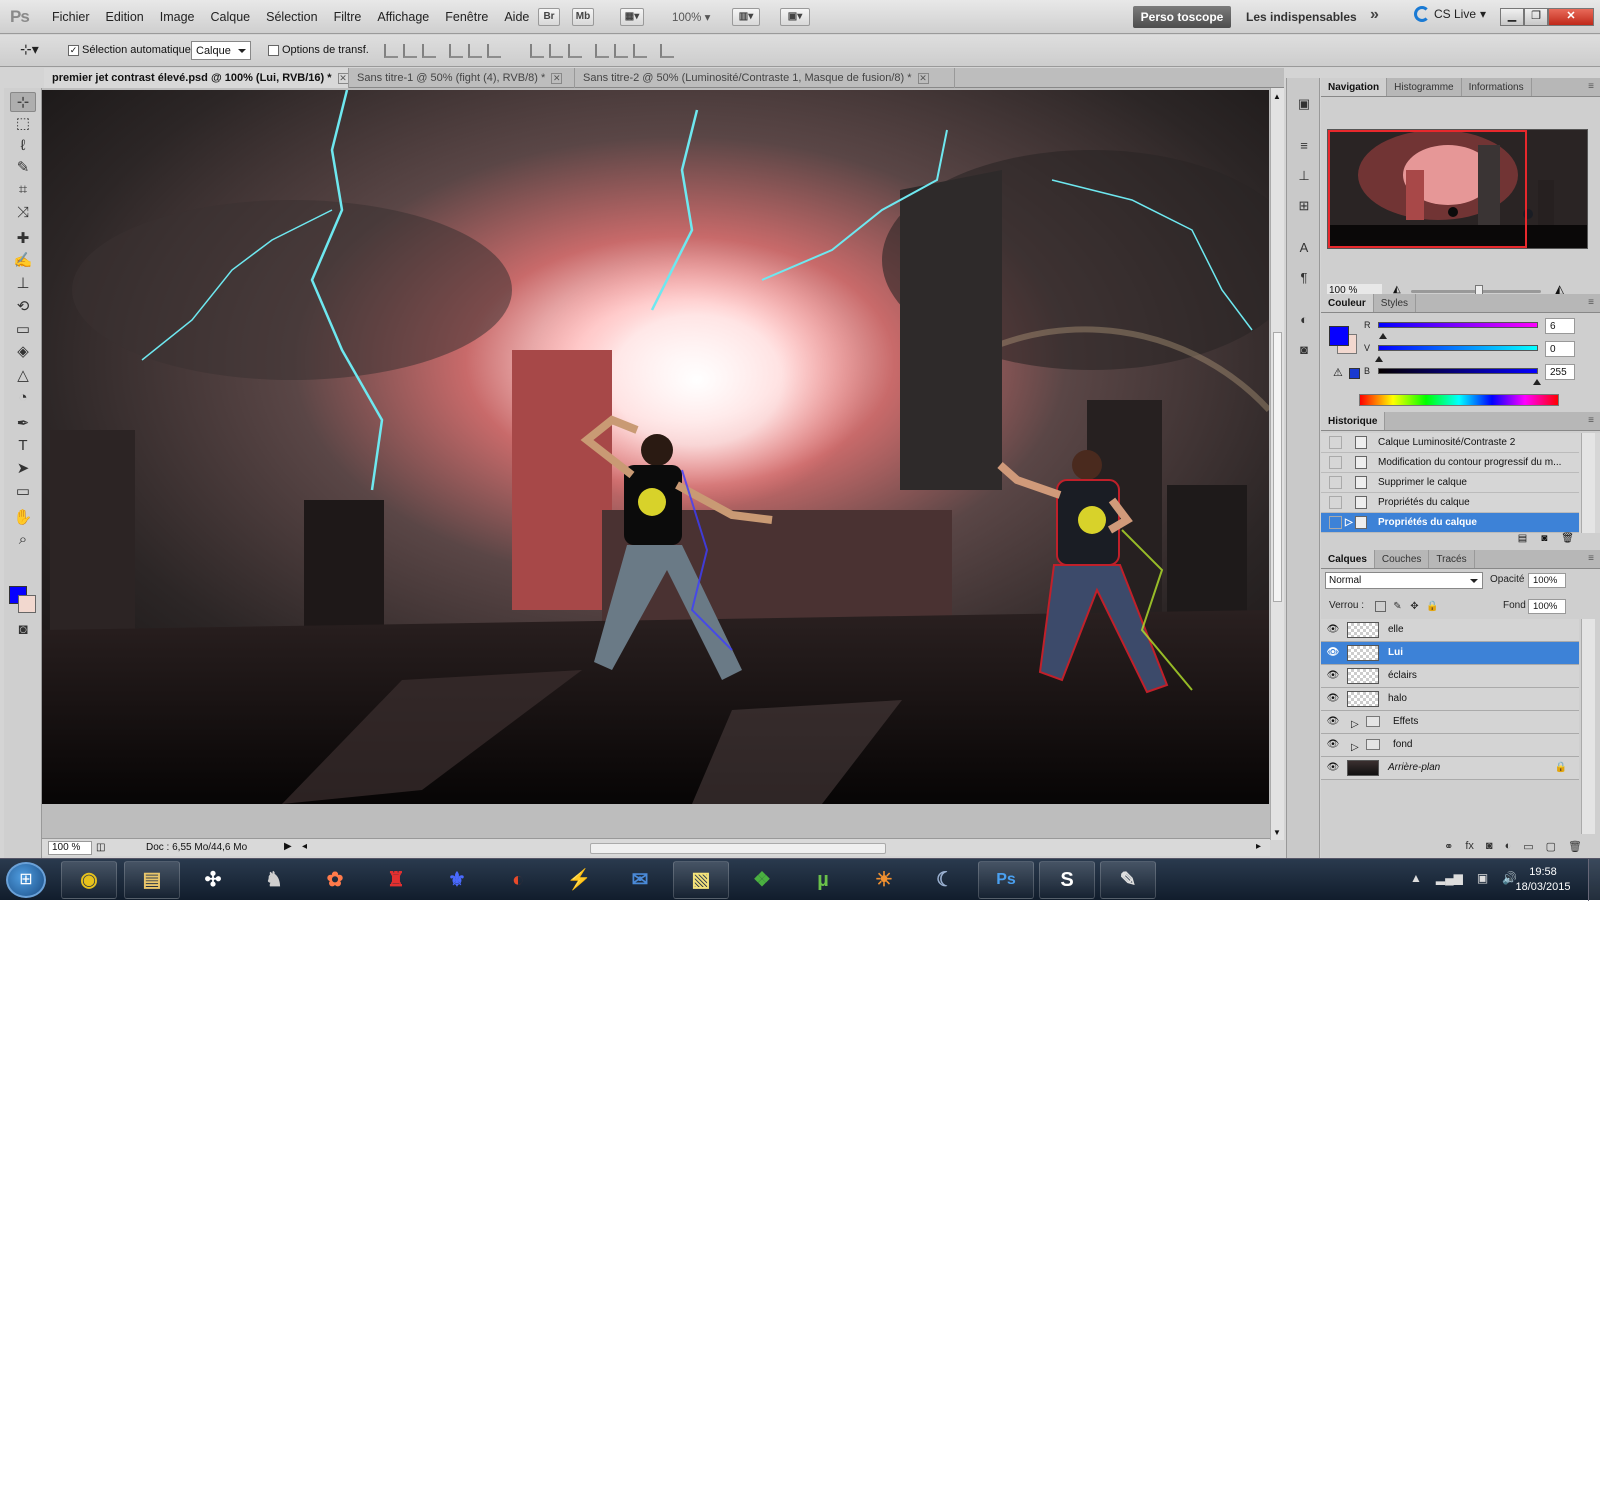 The height and width of the screenshot is (1508, 1600). I want to click on paint-bucket-tool-icon: ◈, so click(23, 352).